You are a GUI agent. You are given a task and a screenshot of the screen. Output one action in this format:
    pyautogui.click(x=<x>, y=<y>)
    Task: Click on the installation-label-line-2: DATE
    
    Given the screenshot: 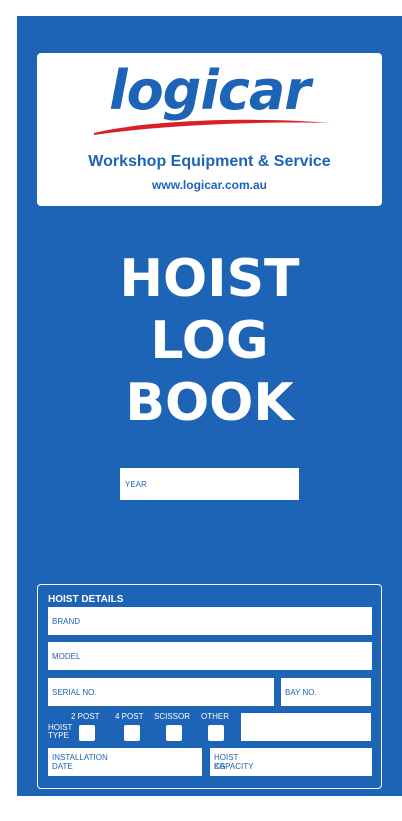 What is the action you would take?
    pyautogui.click(x=62, y=766)
    